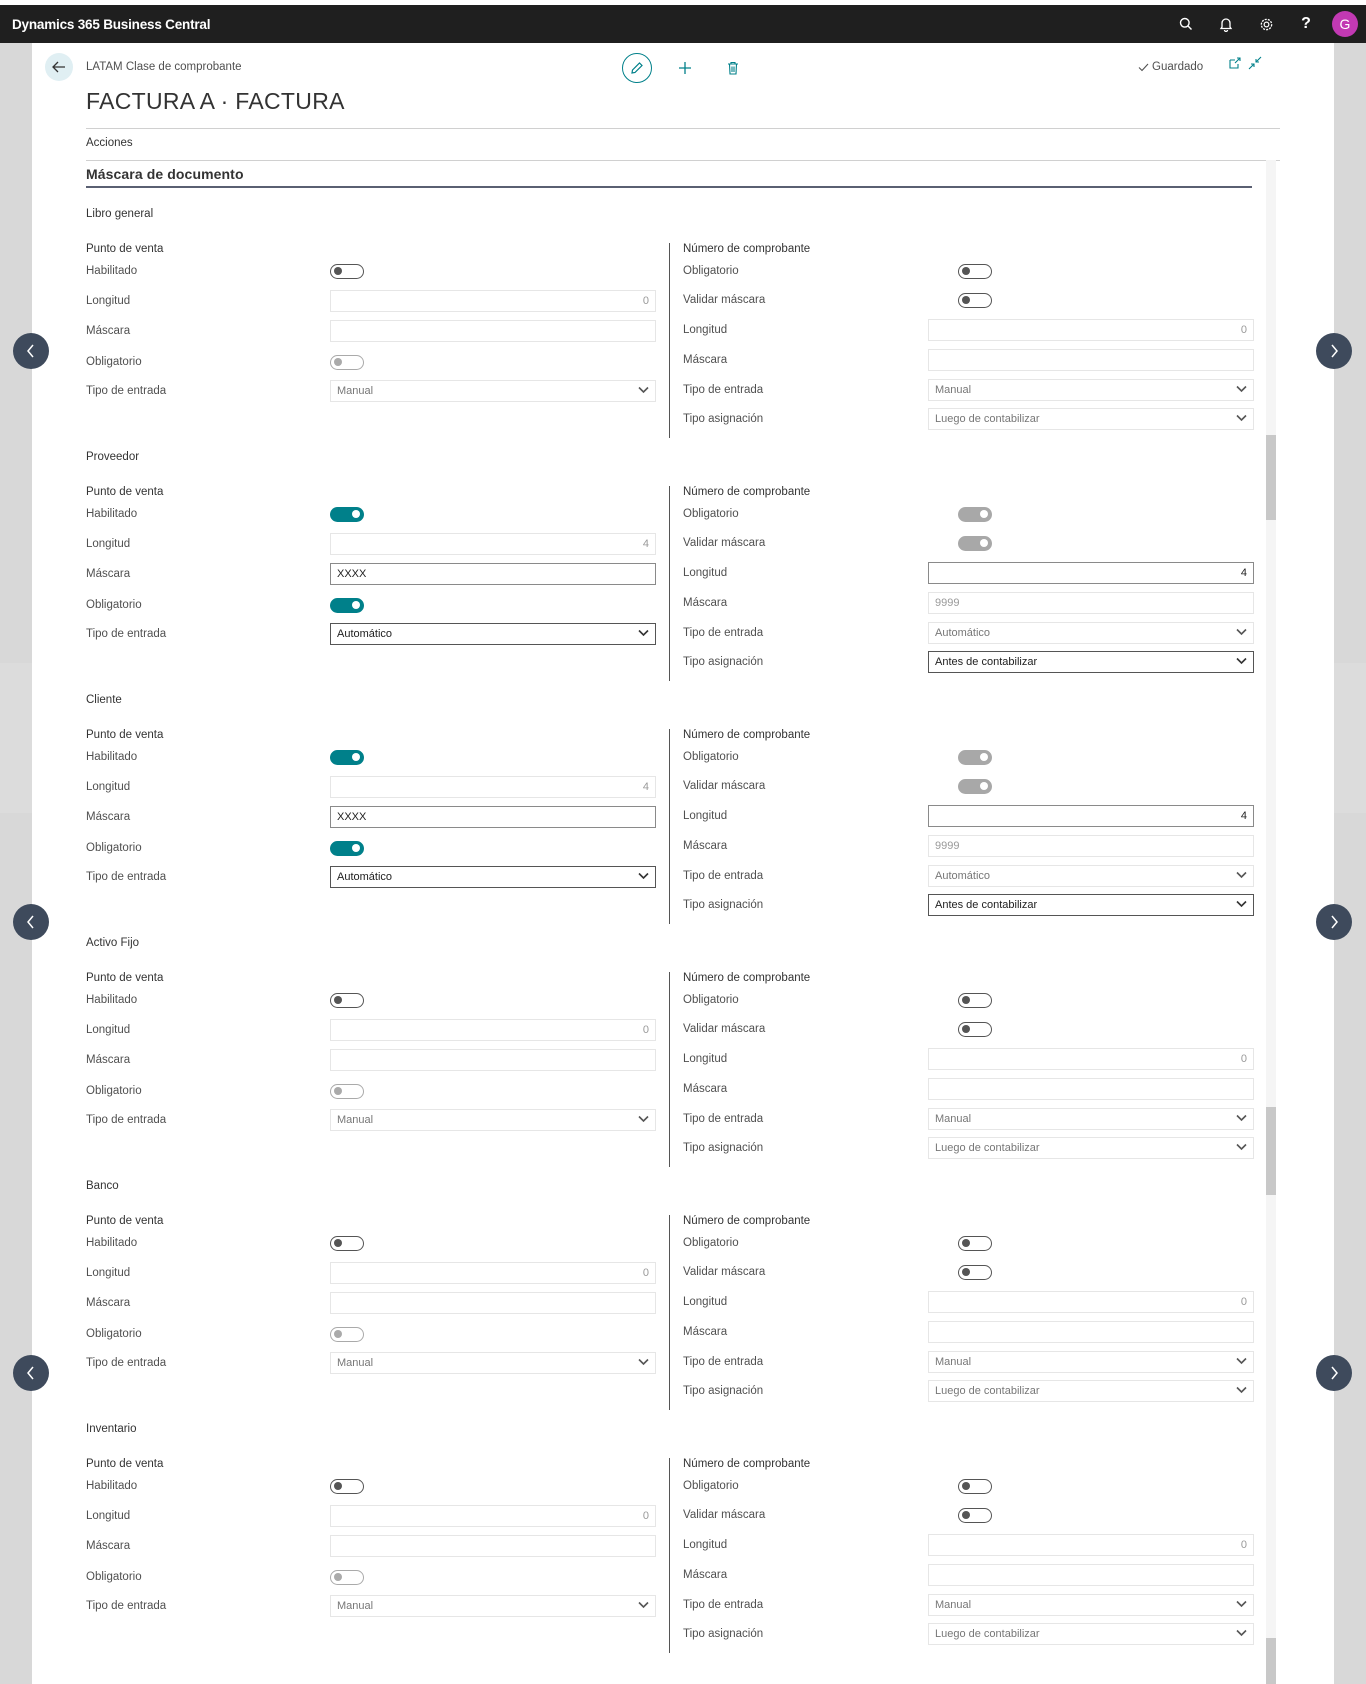 The image size is (1366, 1684). I want to click on scrollbar, so click(1271, 922).